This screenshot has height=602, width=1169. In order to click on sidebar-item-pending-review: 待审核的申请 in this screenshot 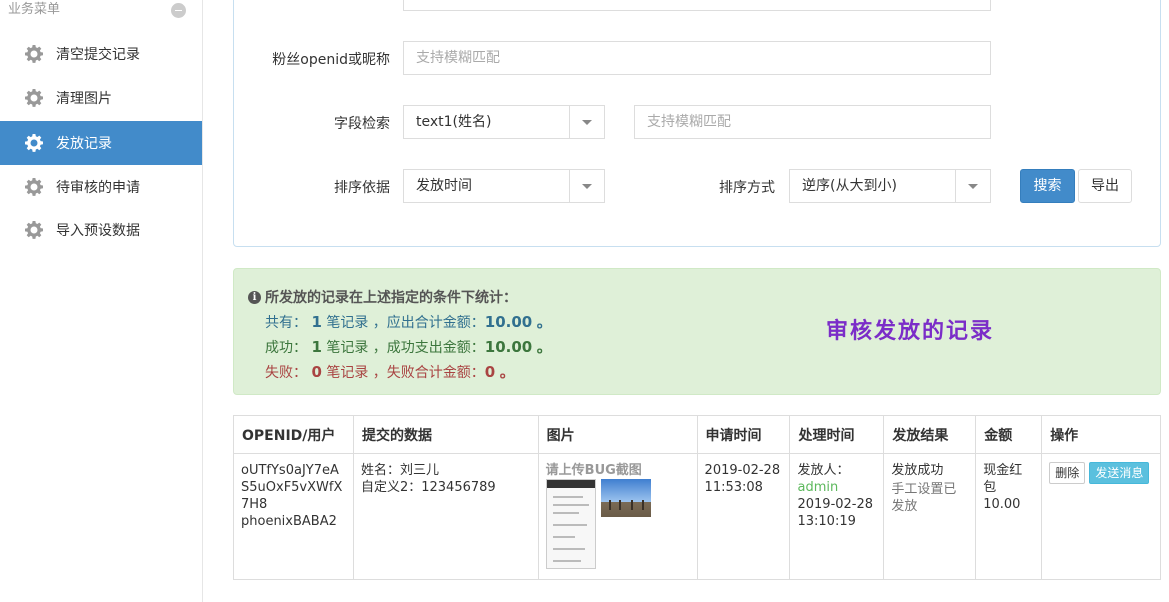, I will do `click(101, 187)`.